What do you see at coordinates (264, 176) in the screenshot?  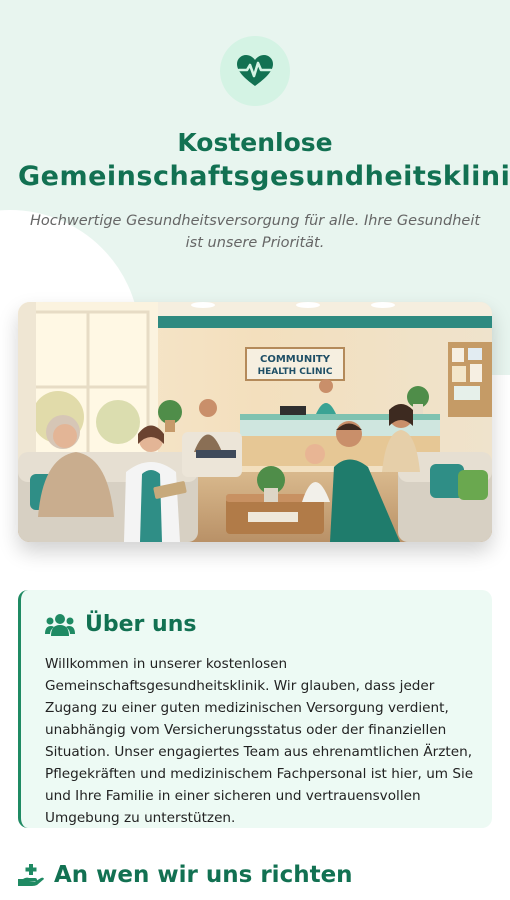 I see `title-line-2: Gemeinschaftsgesundheitsklinik` at bounding box center [264, 176].